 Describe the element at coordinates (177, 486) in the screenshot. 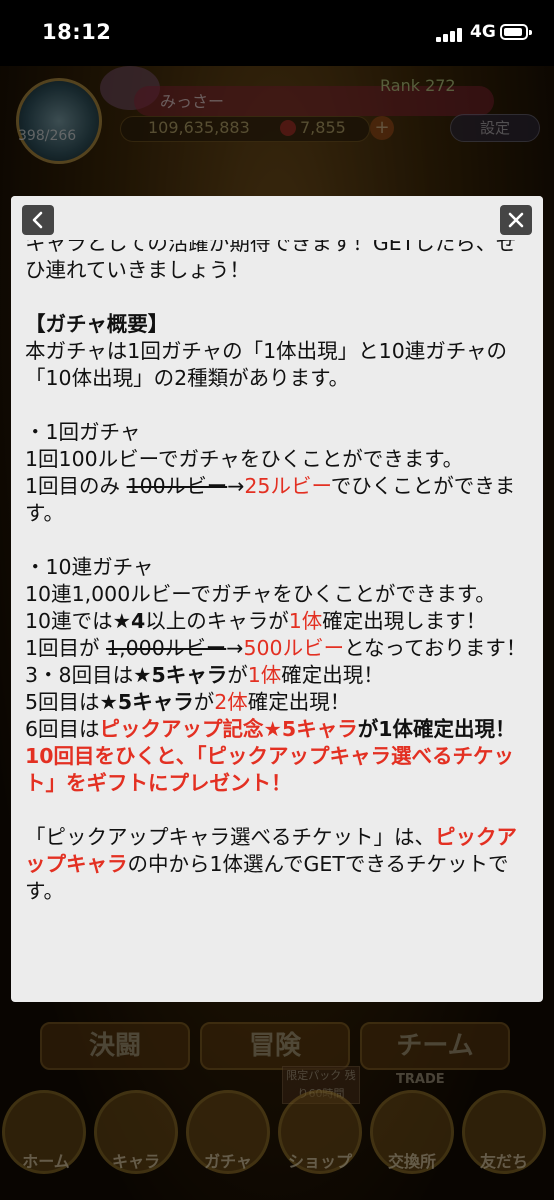

I see `old-price: 100ルビー` at that location.